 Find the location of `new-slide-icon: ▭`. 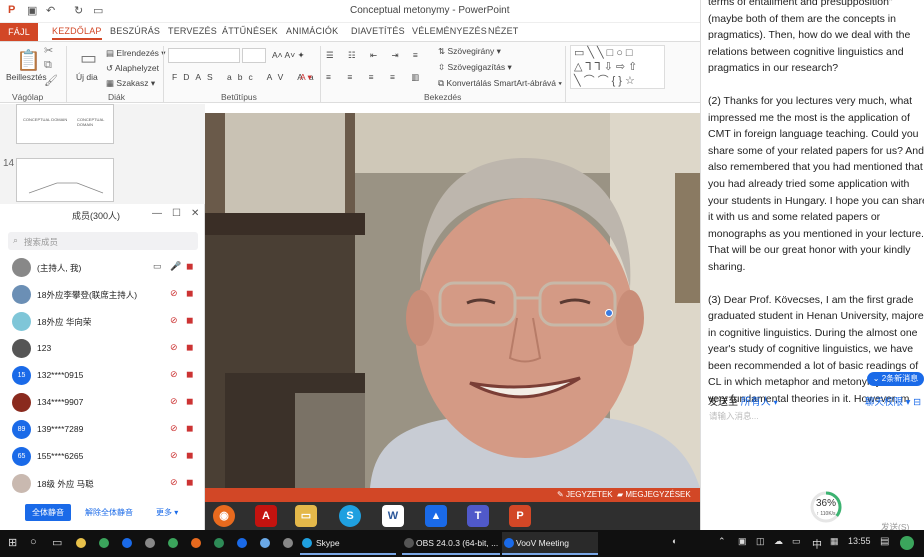

new-slide-icon: ▭ is located at coordinates (88, 58).